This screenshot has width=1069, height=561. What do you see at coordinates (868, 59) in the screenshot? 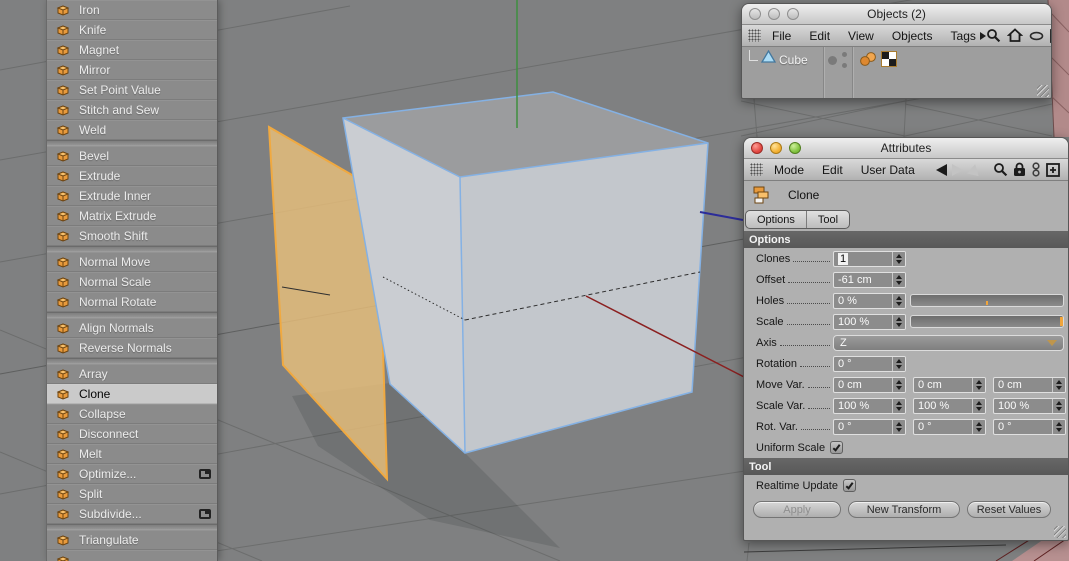
I see `phong-tag-icon` at bounding box center [868, 59].